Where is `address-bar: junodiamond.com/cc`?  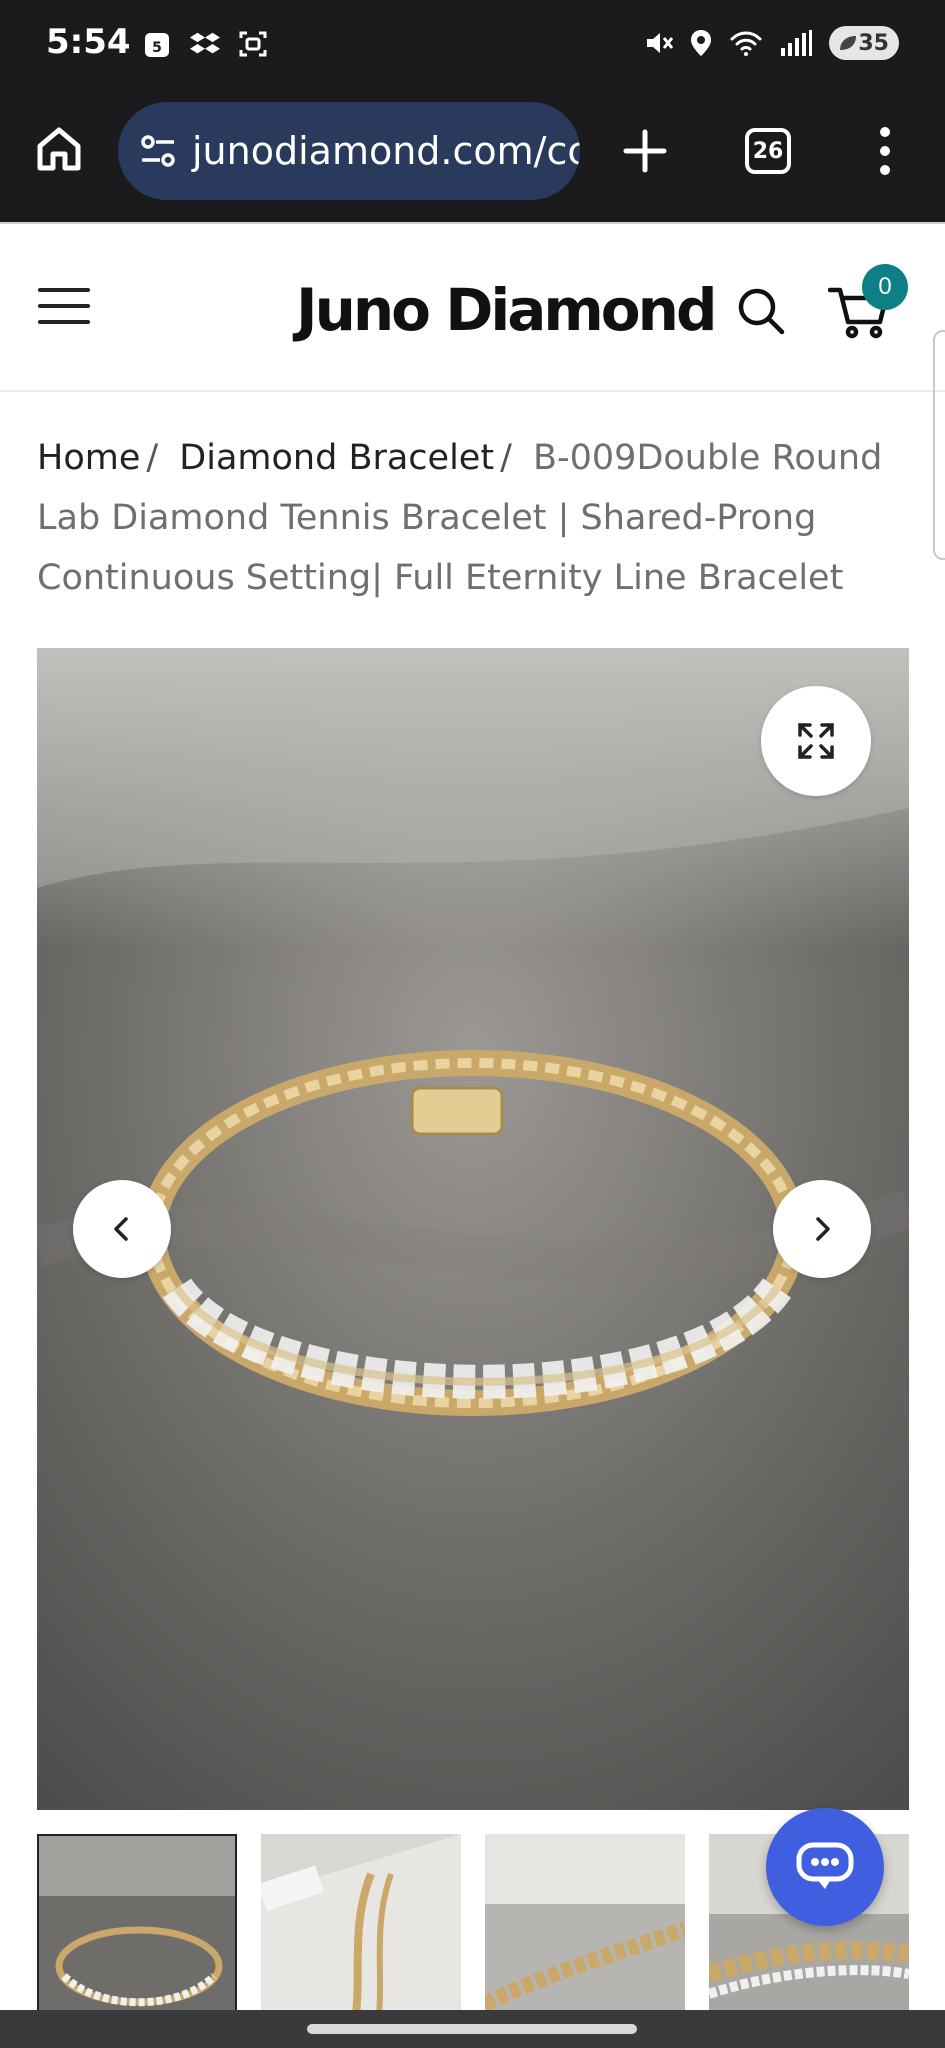
address-bar: junodiamond.com/cc is located at coordinates (349, 151).